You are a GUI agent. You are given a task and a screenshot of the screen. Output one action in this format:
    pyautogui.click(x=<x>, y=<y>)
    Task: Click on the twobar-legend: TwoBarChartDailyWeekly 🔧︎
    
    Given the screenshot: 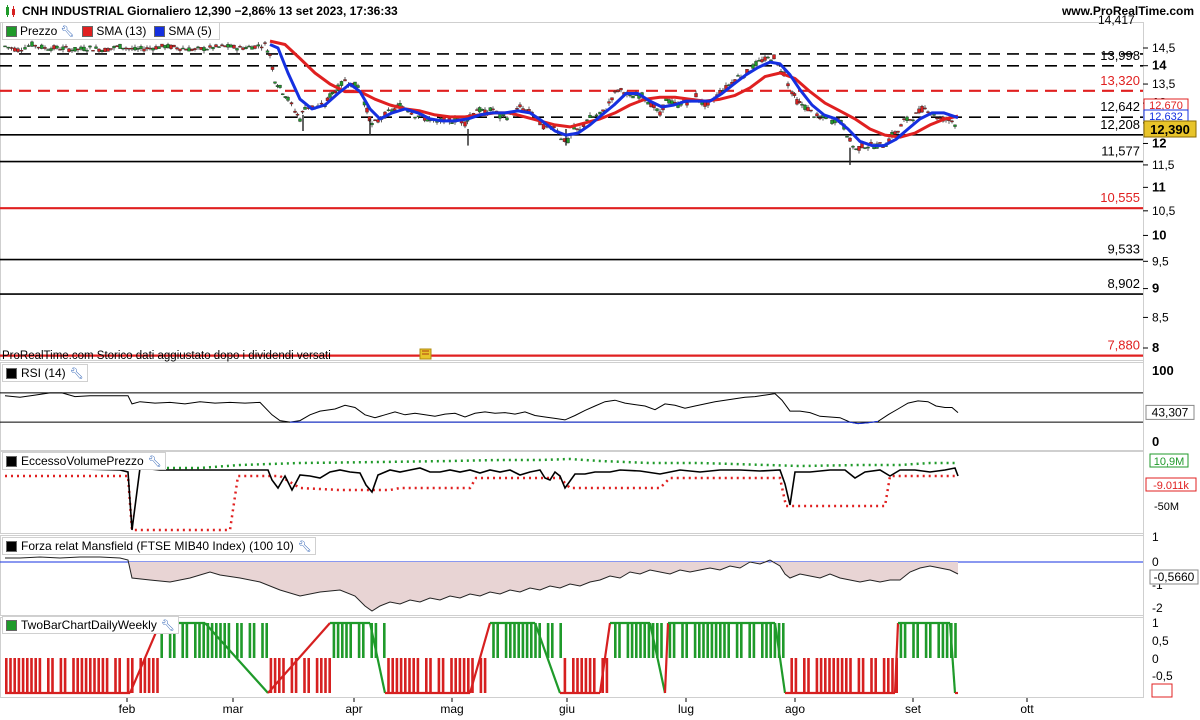 What is the action you would take?
    pyautogui.click(x=90, y=625)
    